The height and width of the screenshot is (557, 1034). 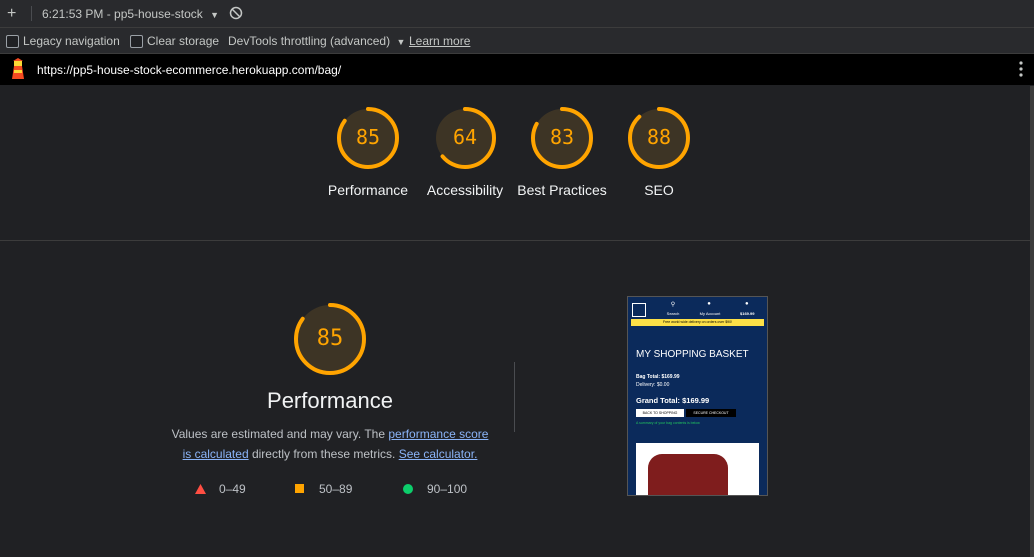 What do you see at coordinates (1032, 321) in the screenshot?
I see `scrollbar` at bounding box center [1032, 321].